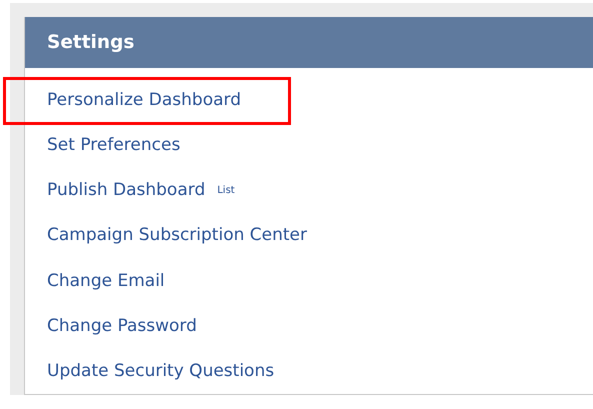 The image size is (593, 409). Describe the element at coordinates (126, 190) in the screenshot. I see `settings-link: Publish Dashboard` at that location.